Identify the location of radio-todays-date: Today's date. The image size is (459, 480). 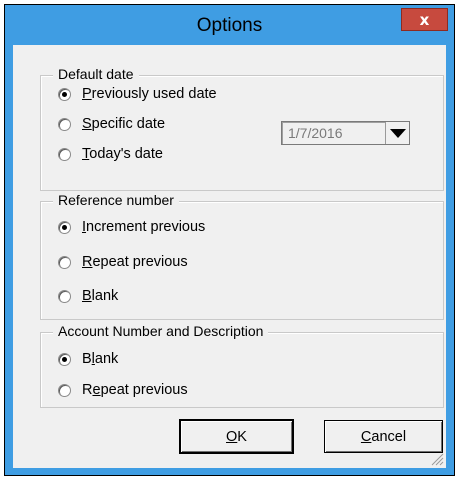
(110, 154).